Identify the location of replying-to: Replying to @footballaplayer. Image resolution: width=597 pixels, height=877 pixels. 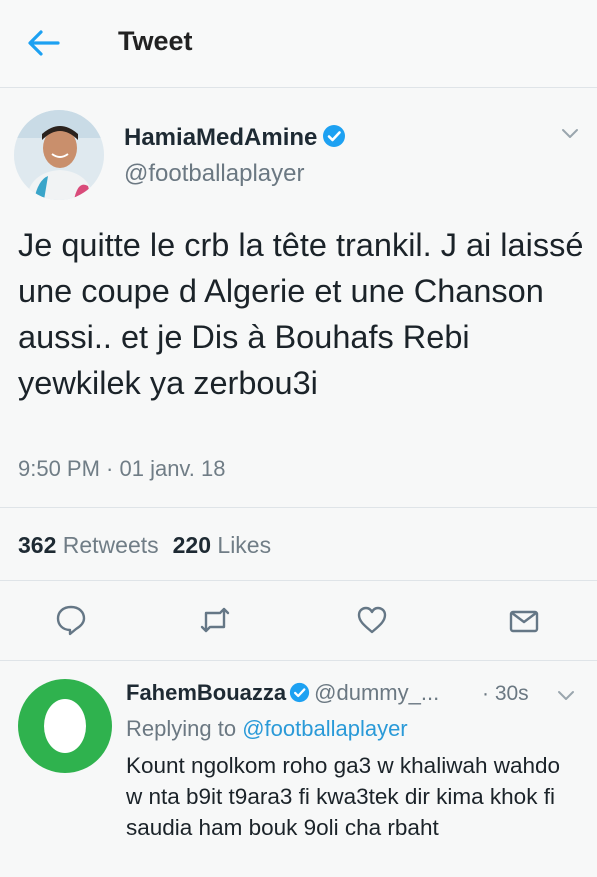
(267, 729).